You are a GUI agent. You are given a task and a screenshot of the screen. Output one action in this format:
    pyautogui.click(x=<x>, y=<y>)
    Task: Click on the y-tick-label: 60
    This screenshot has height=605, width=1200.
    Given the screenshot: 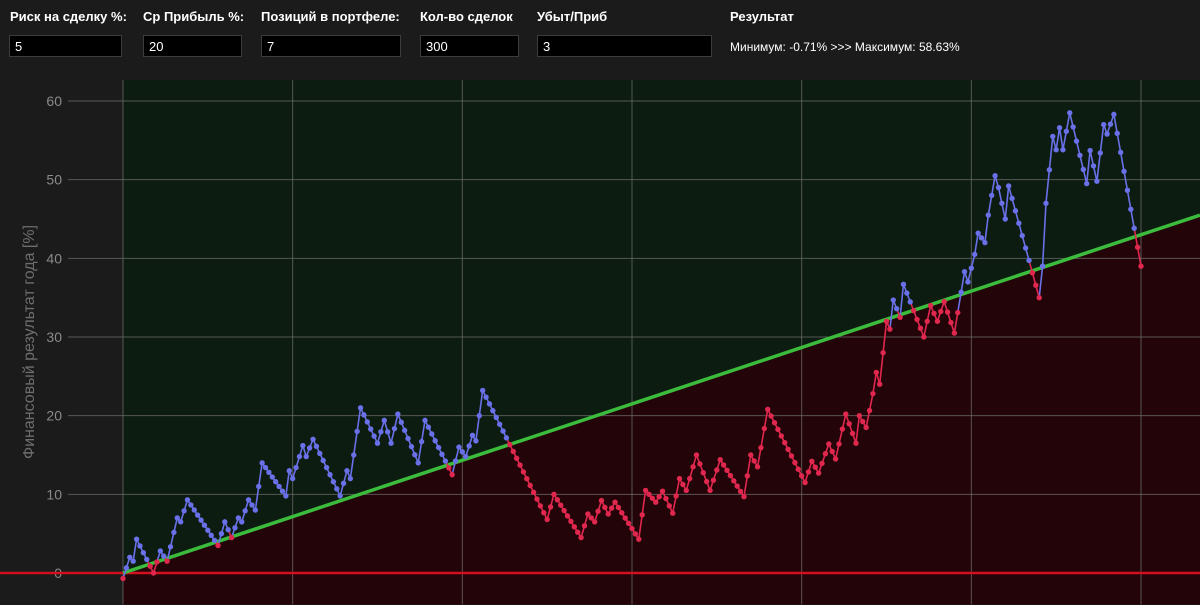 What is the action you would take?
    pyautogui.click(x=54, y=101)
    